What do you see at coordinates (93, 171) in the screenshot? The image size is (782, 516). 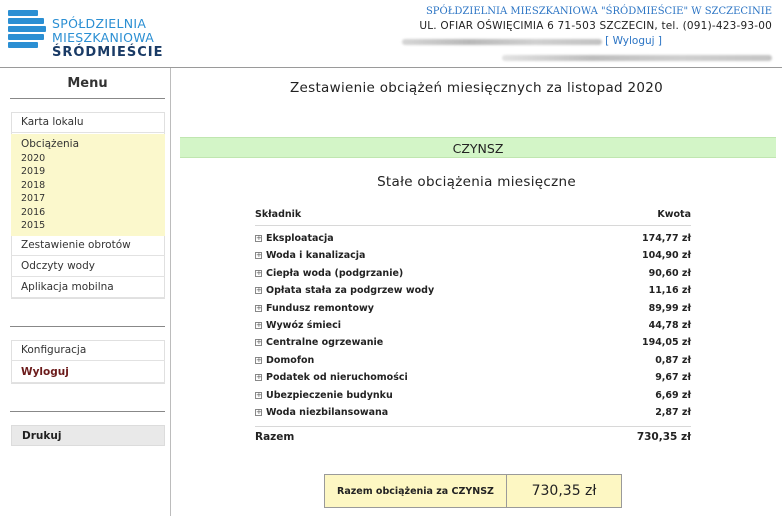 I see `sidebar-year-2019: 2019` at bounding box center [93, 171].